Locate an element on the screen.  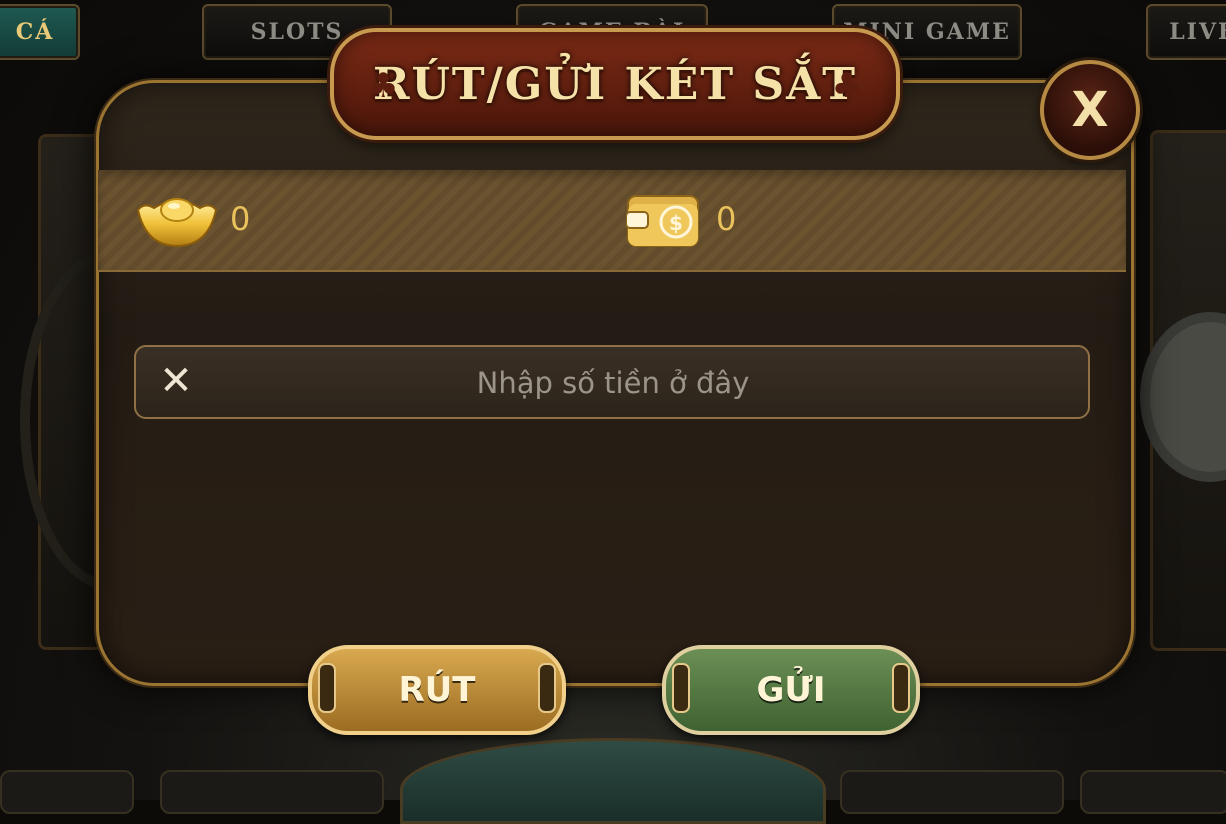
tab-live: LIVE is located at coordinates (1186, 32).